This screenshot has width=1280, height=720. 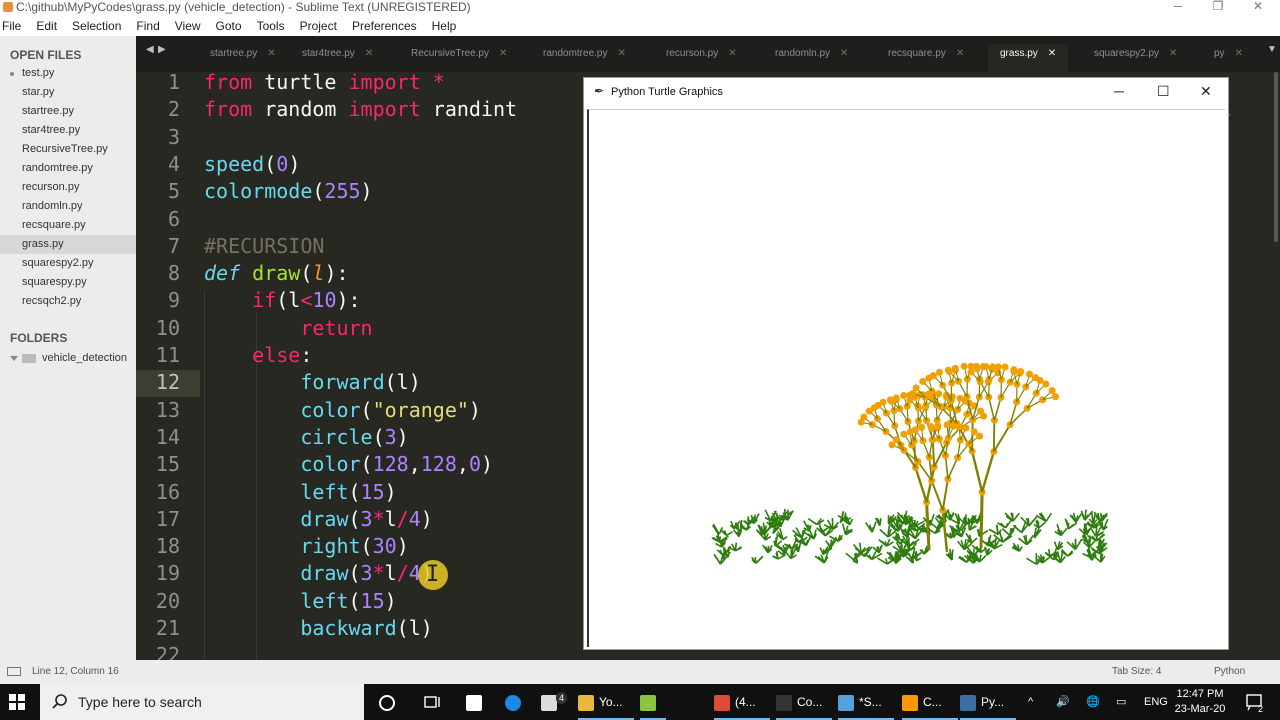 What do you see at coordinates (360, 109) in the screenshot?
I see `code-line: from random import randint` at bounding box center [360, 109].